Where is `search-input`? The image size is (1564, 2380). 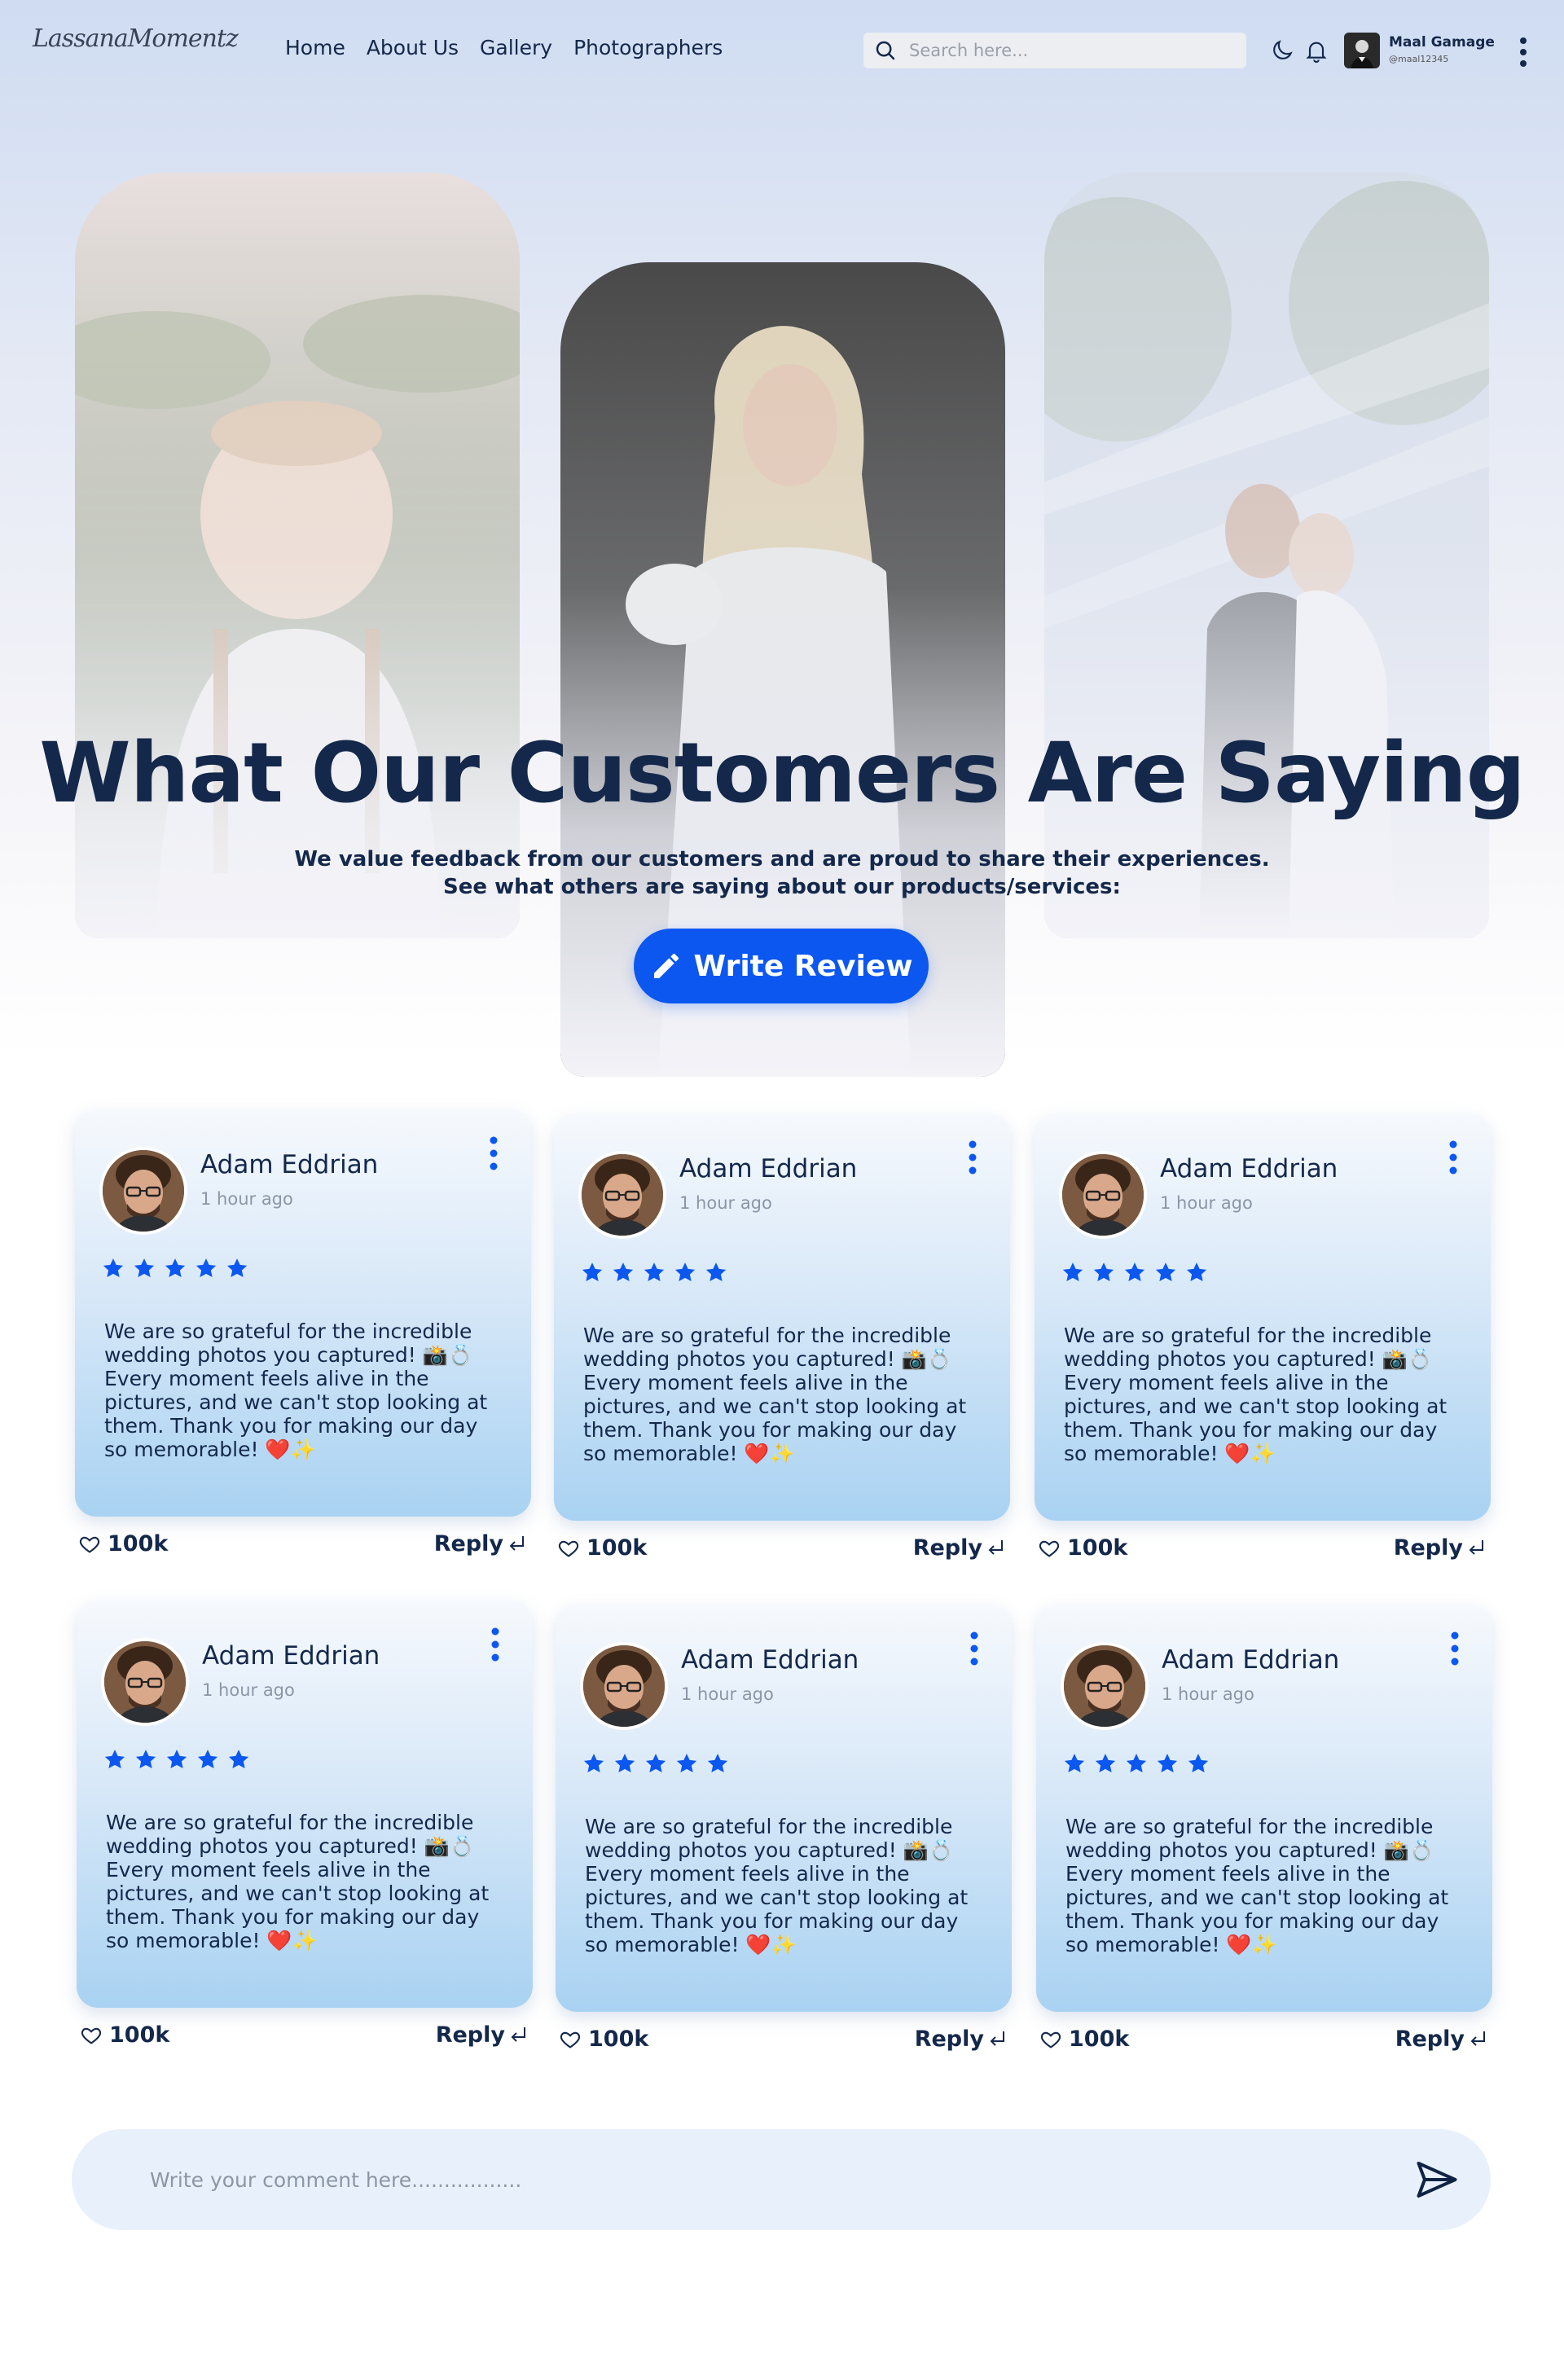 search-input is located at coordinates (1072, 51).